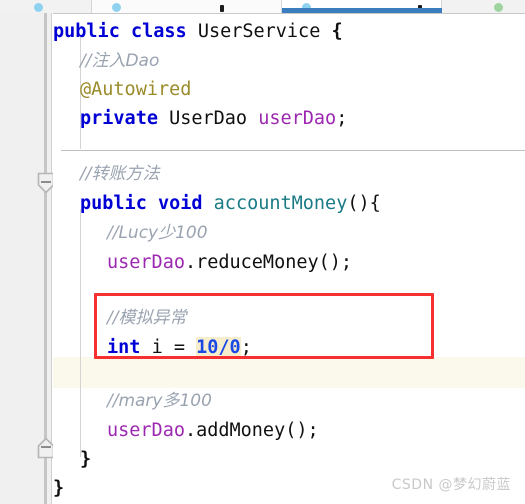  Describe the element at coordinates (222, 8) in the screenshot. I see `close-icon` at that location.